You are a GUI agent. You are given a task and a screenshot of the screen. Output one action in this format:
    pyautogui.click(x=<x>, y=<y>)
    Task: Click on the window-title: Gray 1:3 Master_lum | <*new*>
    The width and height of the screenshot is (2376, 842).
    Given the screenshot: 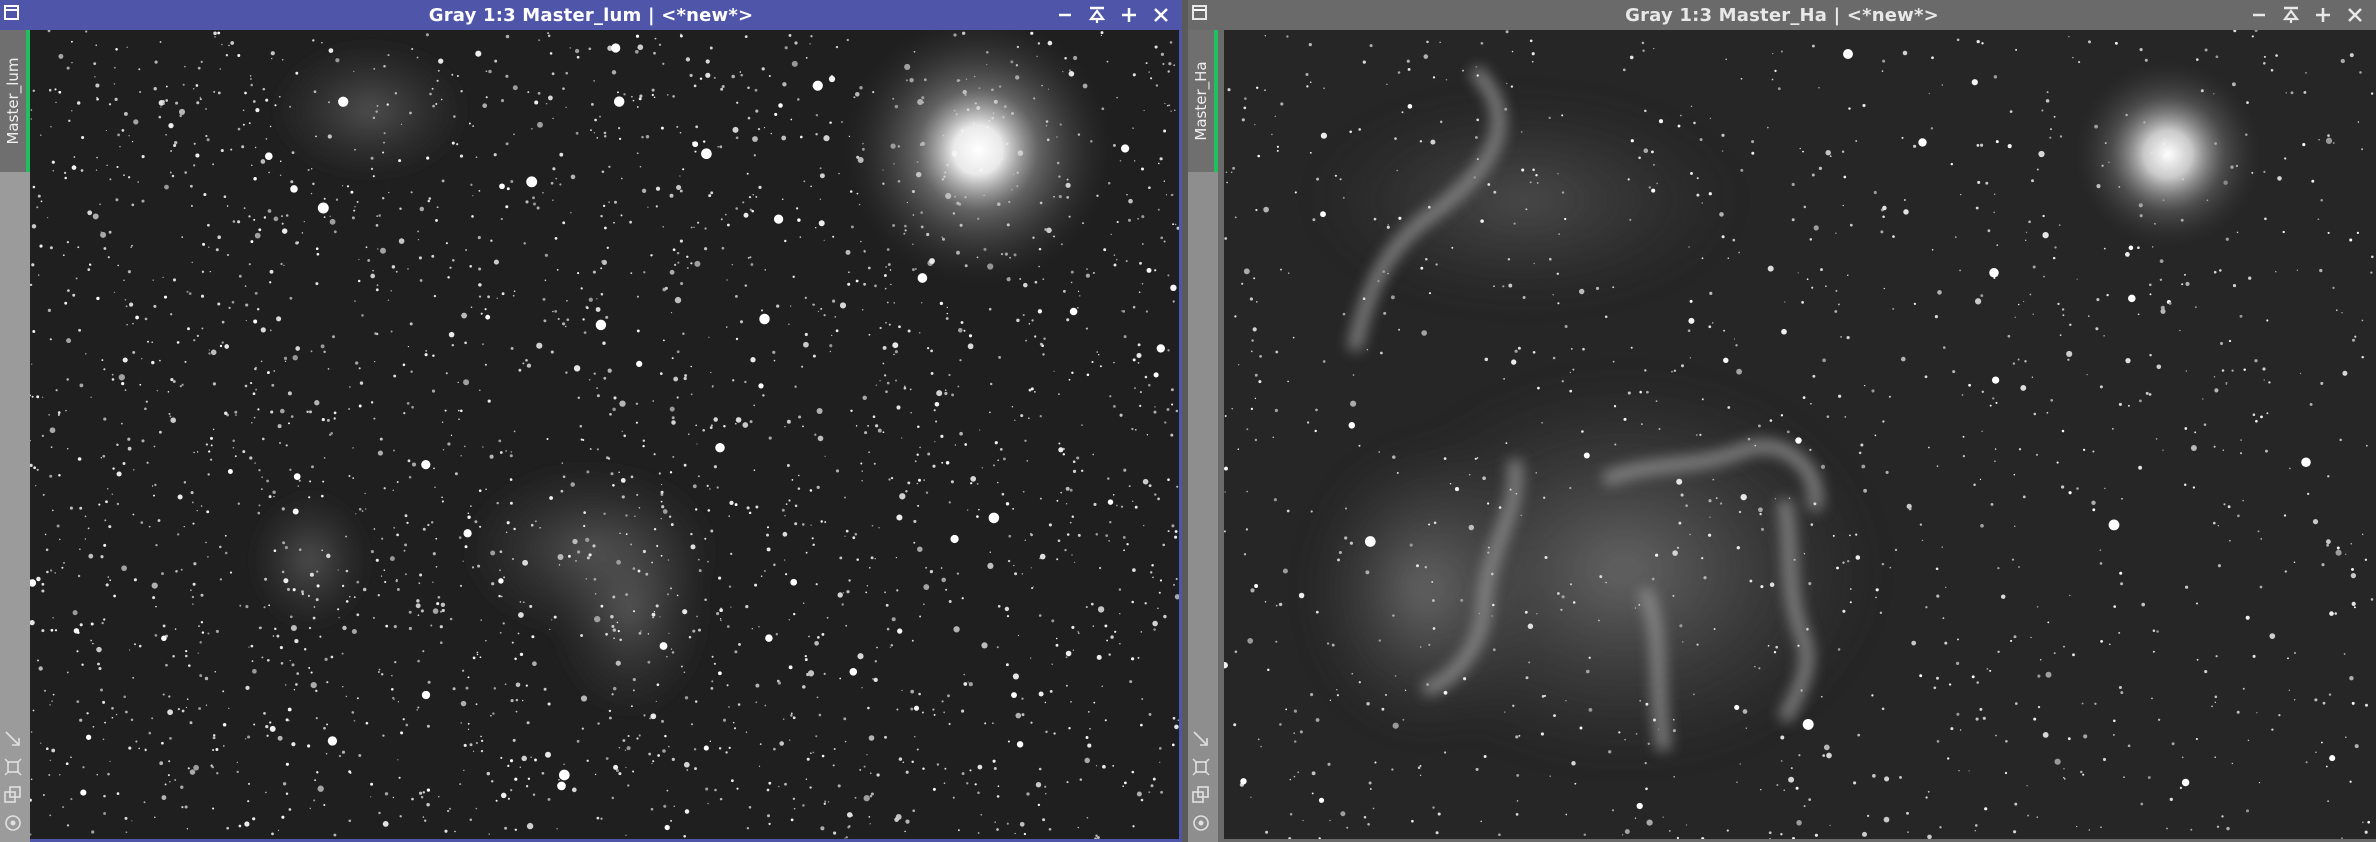 What is the action you would take?
    pyautogui.click(x=591, y=15)
    